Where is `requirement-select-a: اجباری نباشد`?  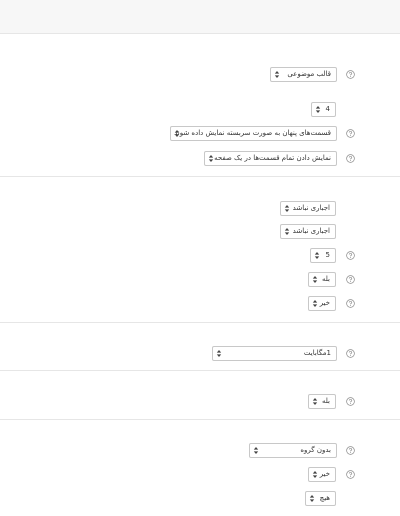 requirement-select-a: اجباری نباشد is located at coordinates (308, 208).